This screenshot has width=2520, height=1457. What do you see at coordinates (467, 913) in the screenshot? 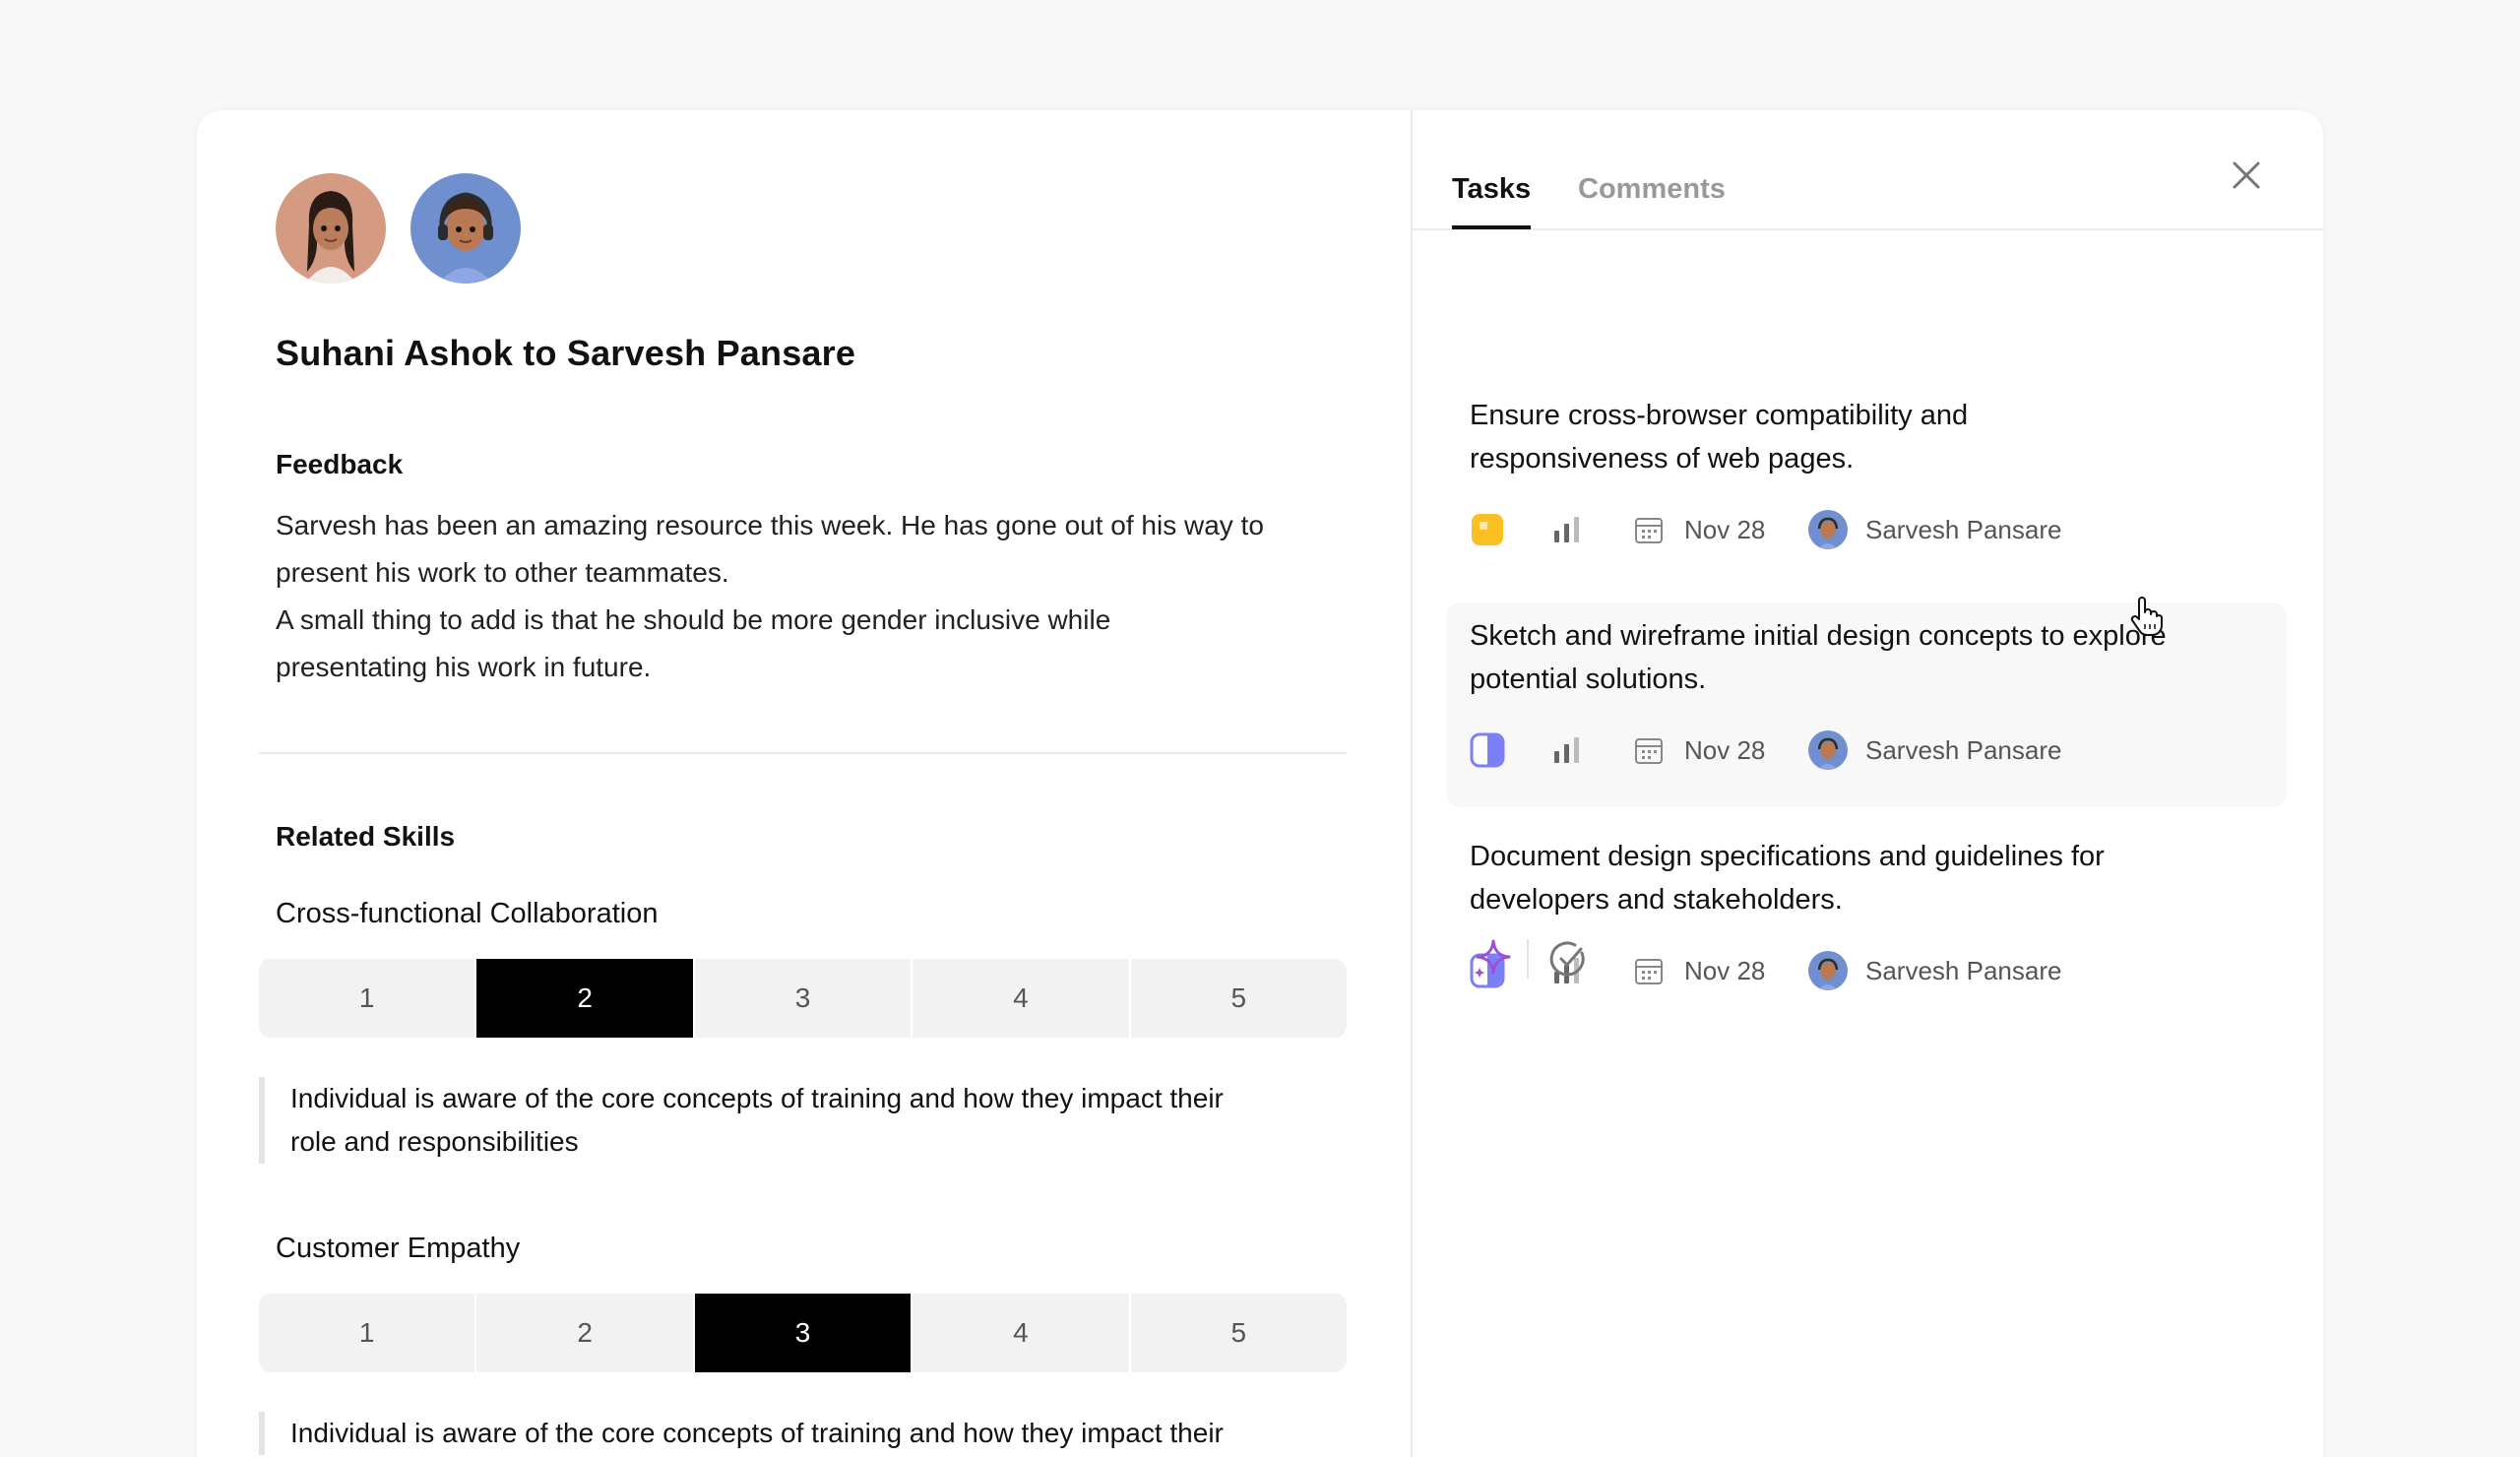
I see `skill-name-collaboration: Cross-functional Collaboration` at bounding box center [467, 913].